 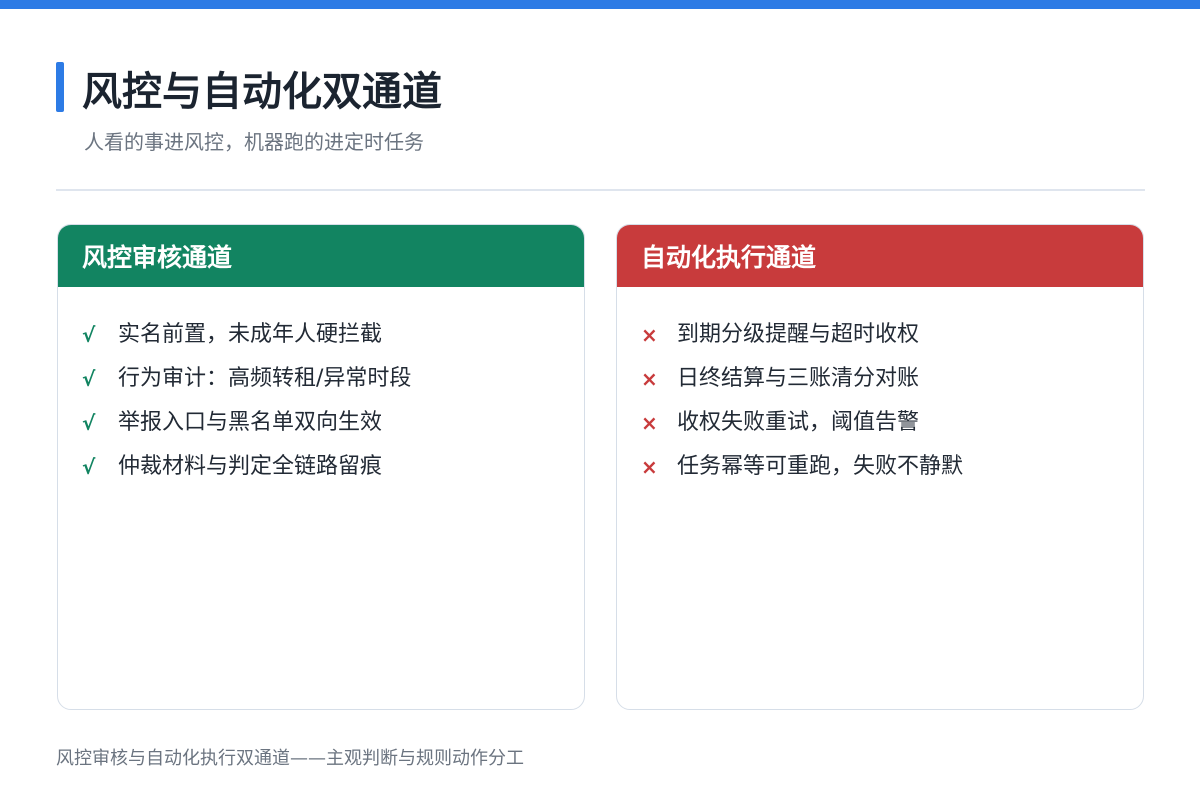 What do you see at coordinates (880, 256) in the screenshot?
I see `automation-panel-header: 自动化执行通道` at bounding box center [880, 256].